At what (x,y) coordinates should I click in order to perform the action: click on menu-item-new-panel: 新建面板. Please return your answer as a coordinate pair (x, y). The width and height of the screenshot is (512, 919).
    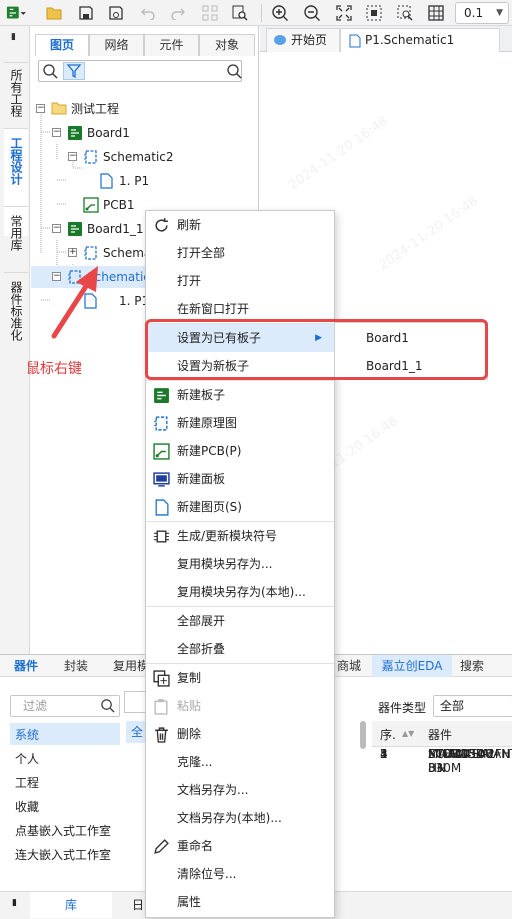
    Looking at the image, I should click on (240, 479).